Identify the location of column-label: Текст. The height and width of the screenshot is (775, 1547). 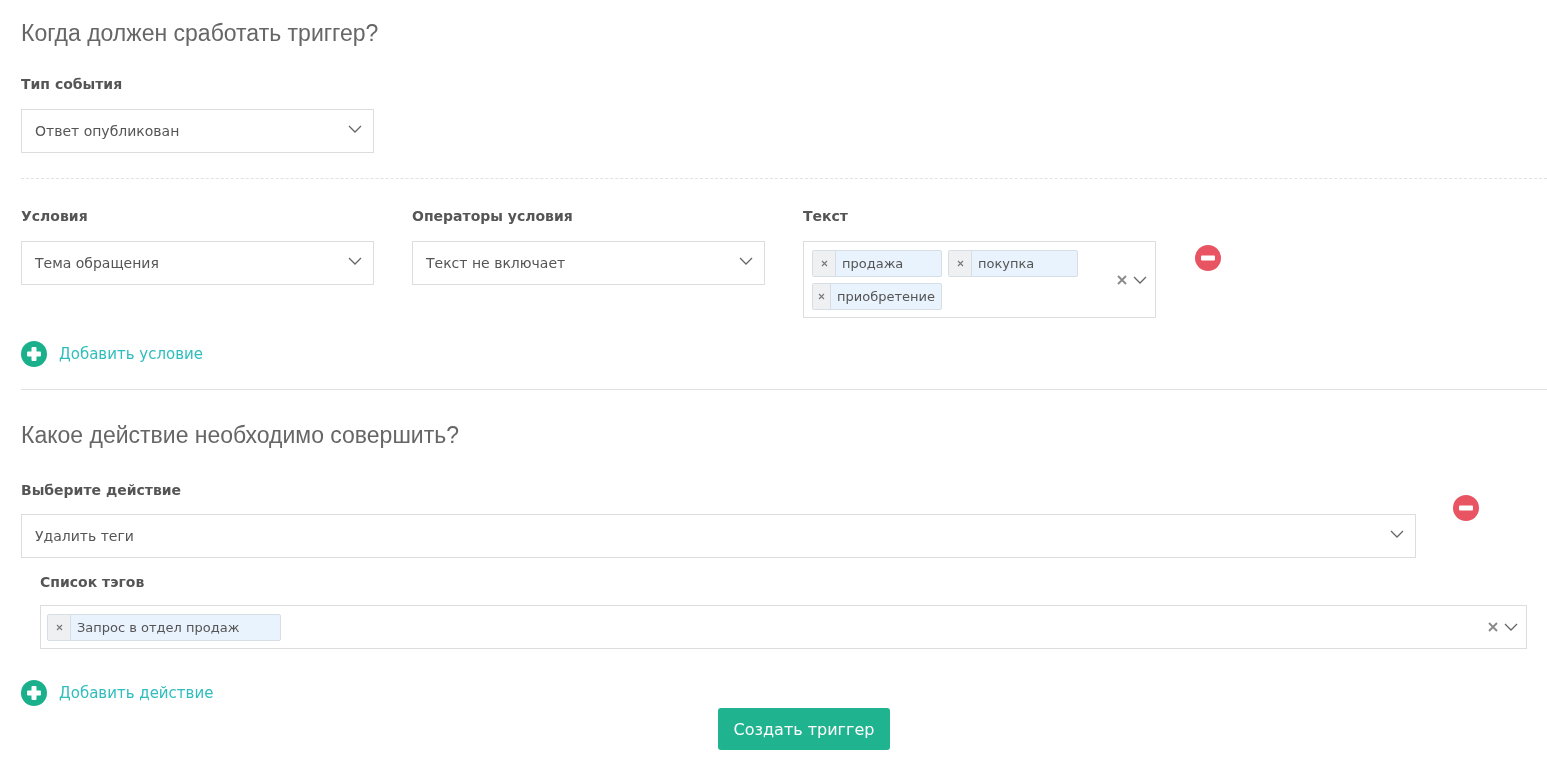
(826, 216).